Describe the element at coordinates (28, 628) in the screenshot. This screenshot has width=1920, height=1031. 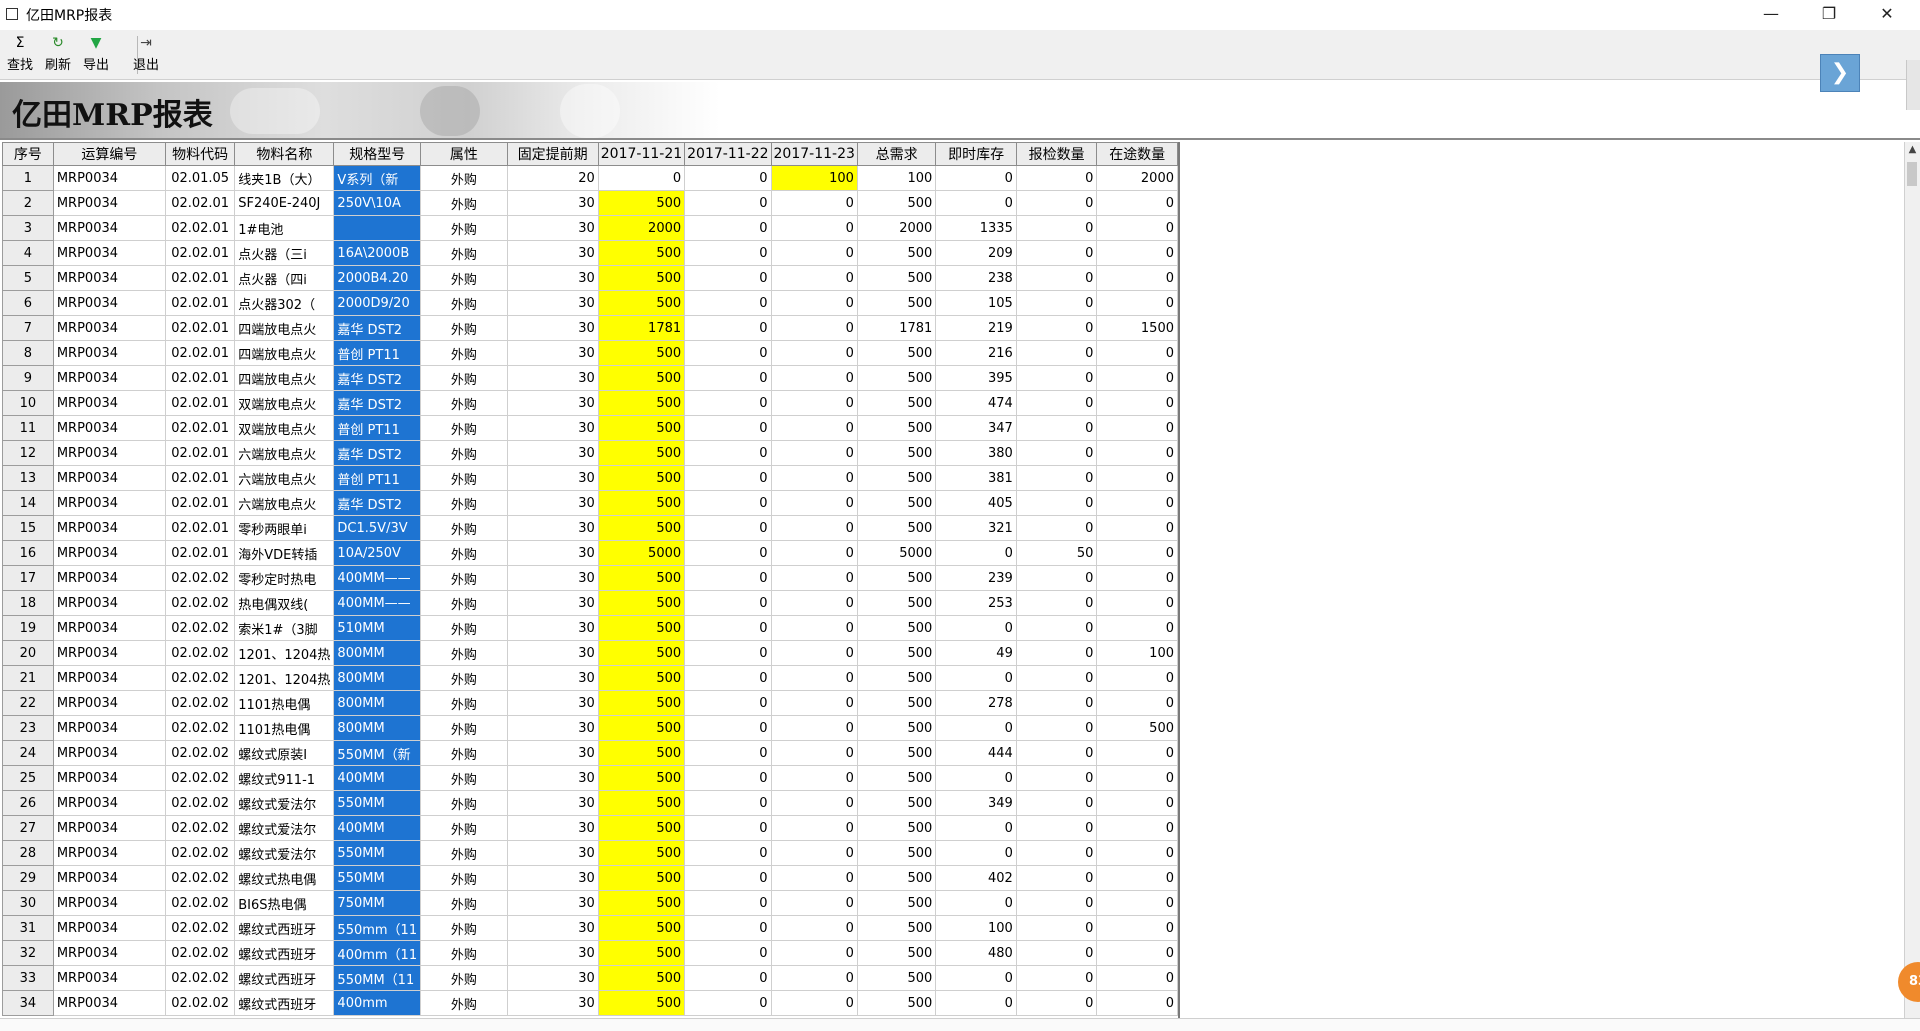
I see `row-number: 19` at that location.